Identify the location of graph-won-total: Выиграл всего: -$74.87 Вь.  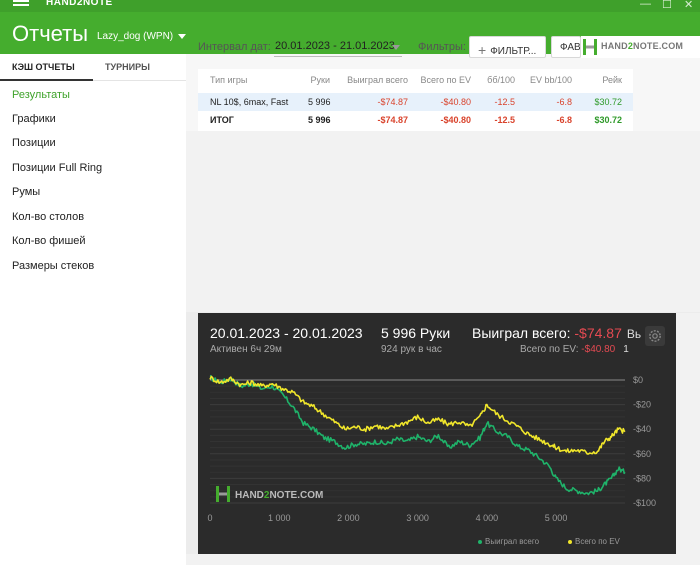
(556, 333).